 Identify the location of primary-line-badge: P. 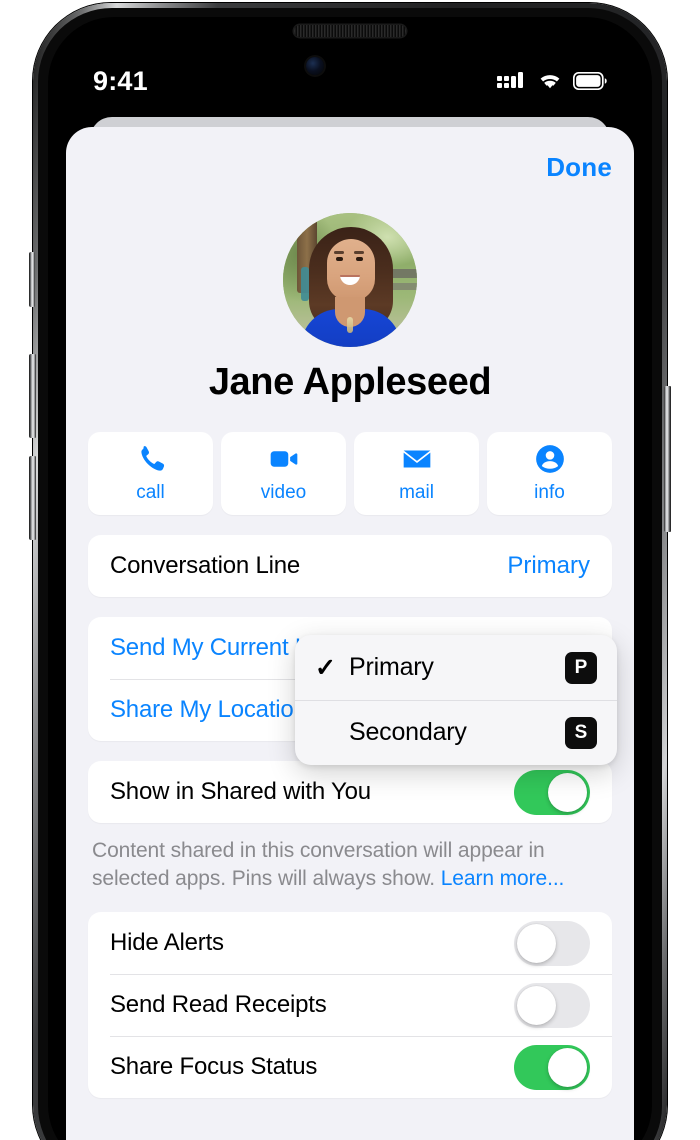
(581, 667).